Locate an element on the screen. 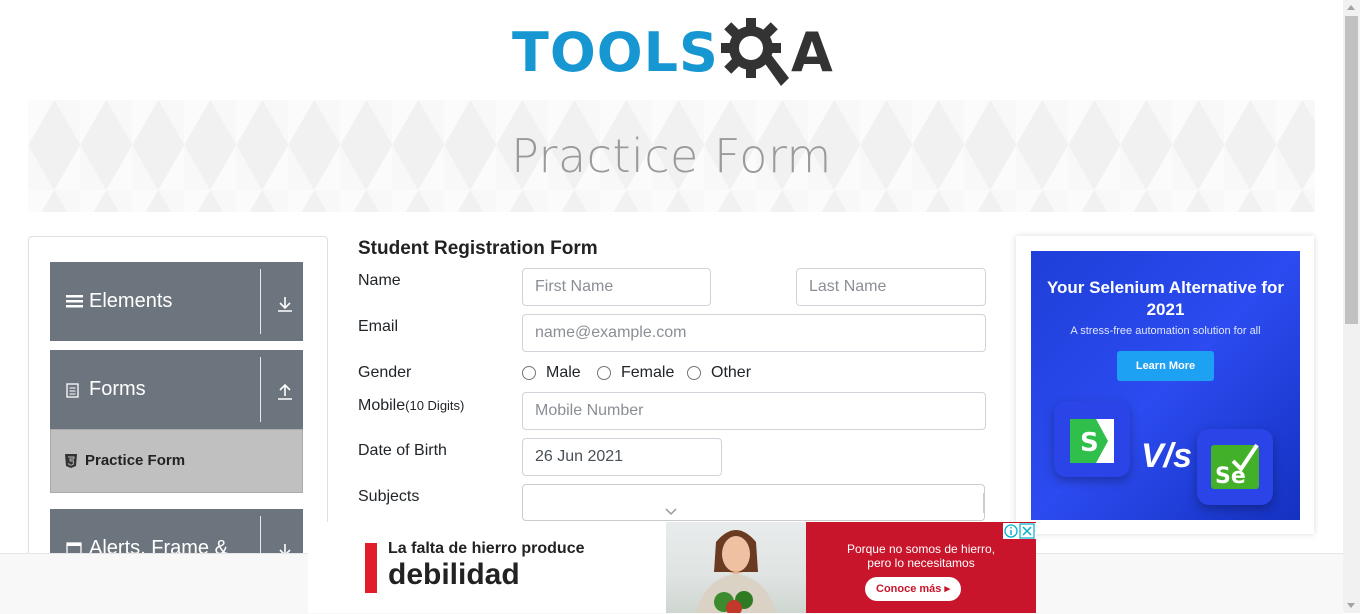 This screenshot has width=1360, height=614. radio-label: Female is located at coordinates (647, 373).